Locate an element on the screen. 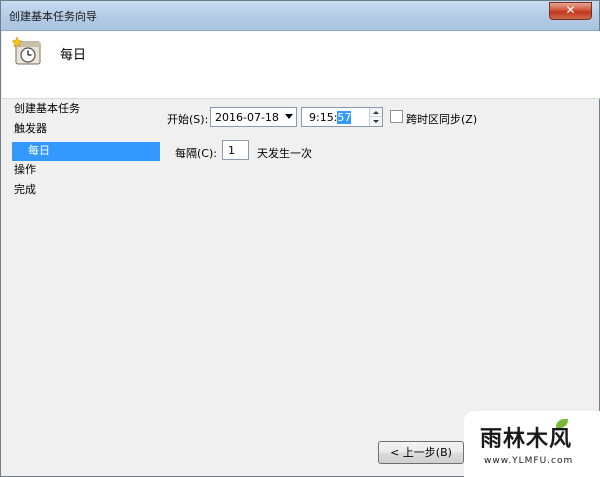  time-spinner is located at coordinates (375, 117).